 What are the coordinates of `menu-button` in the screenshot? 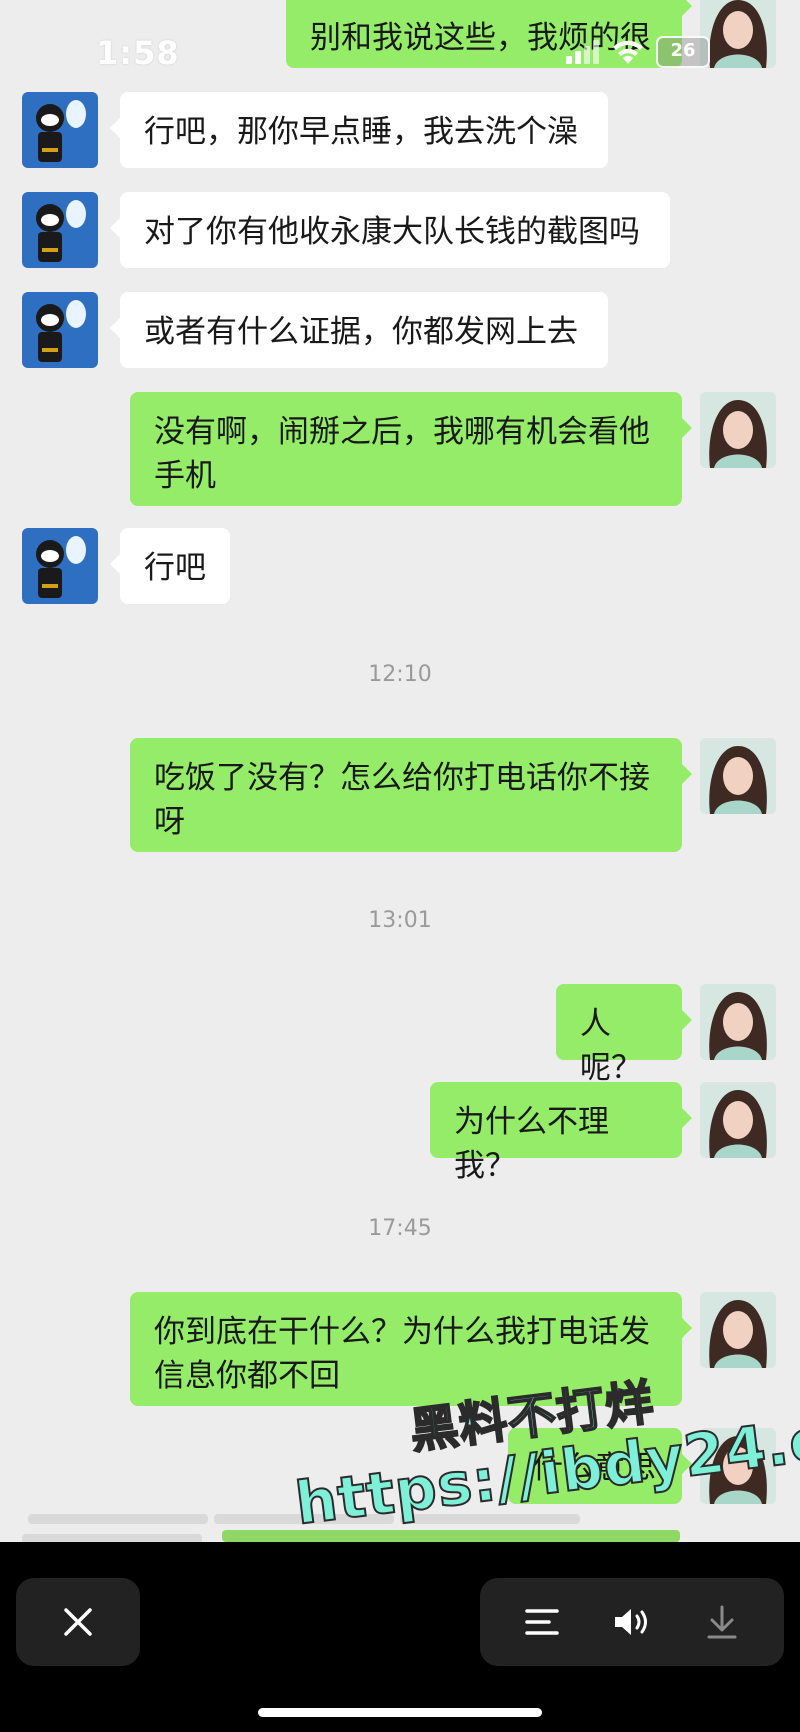 It's located at (542, 1622).